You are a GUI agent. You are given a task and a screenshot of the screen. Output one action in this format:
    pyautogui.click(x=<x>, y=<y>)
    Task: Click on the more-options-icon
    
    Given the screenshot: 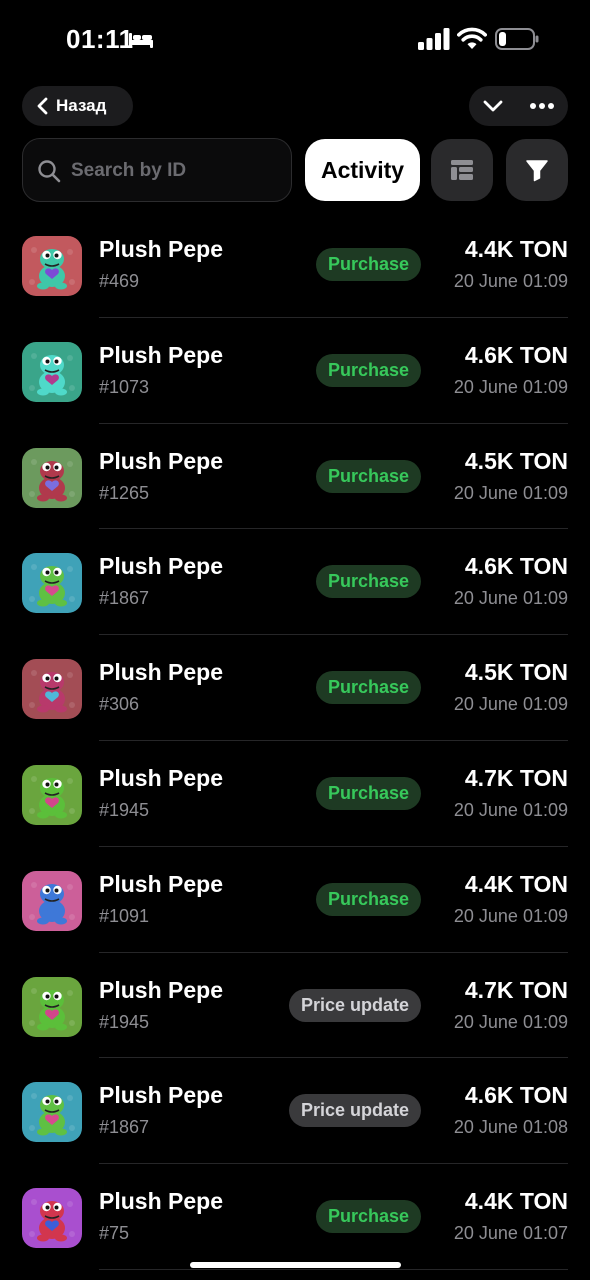 What is the action you would take?
    pyautogui.click(x=542, y=106)
    